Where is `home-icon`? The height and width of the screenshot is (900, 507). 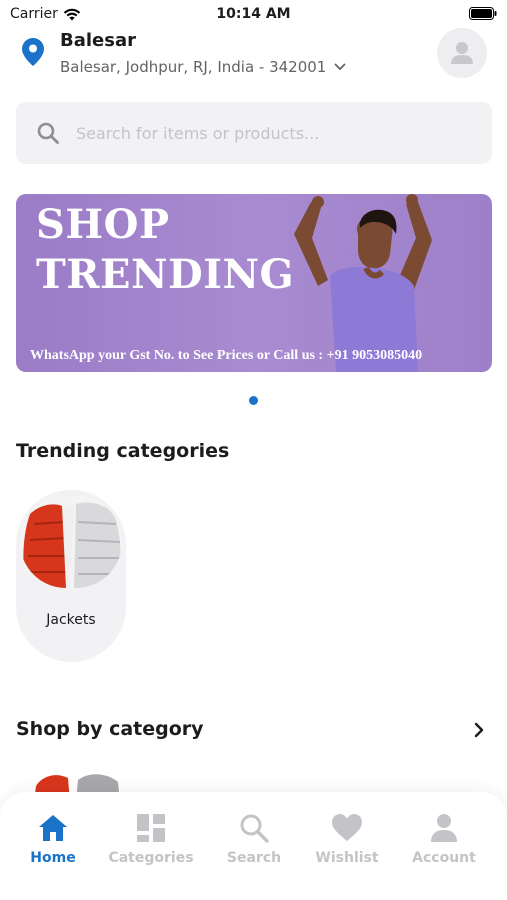 home-icon is located at coordinates (53, 828).